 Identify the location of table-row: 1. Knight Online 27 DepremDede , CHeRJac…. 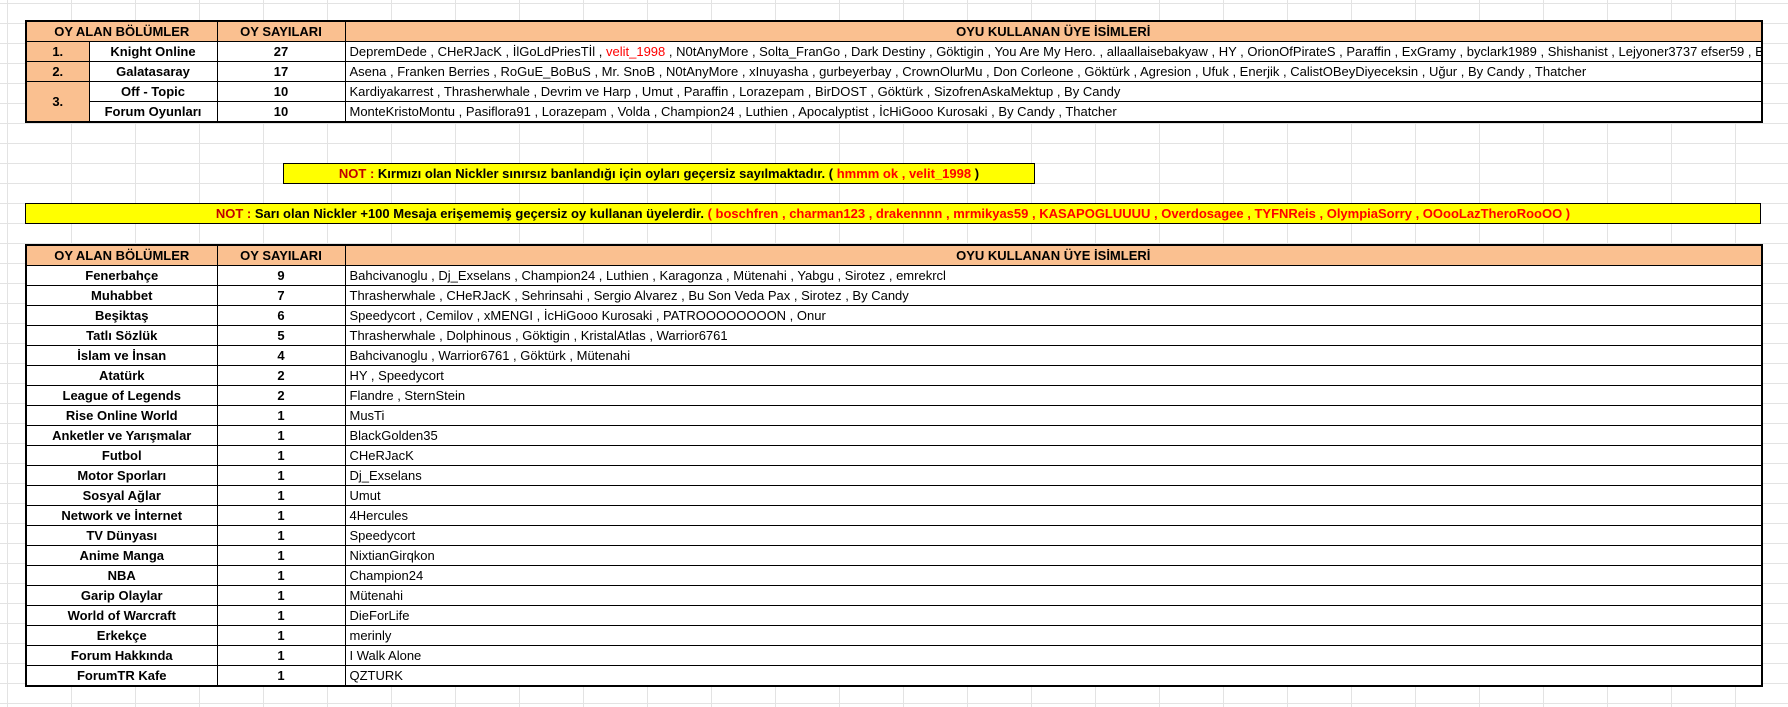
(894, 51).